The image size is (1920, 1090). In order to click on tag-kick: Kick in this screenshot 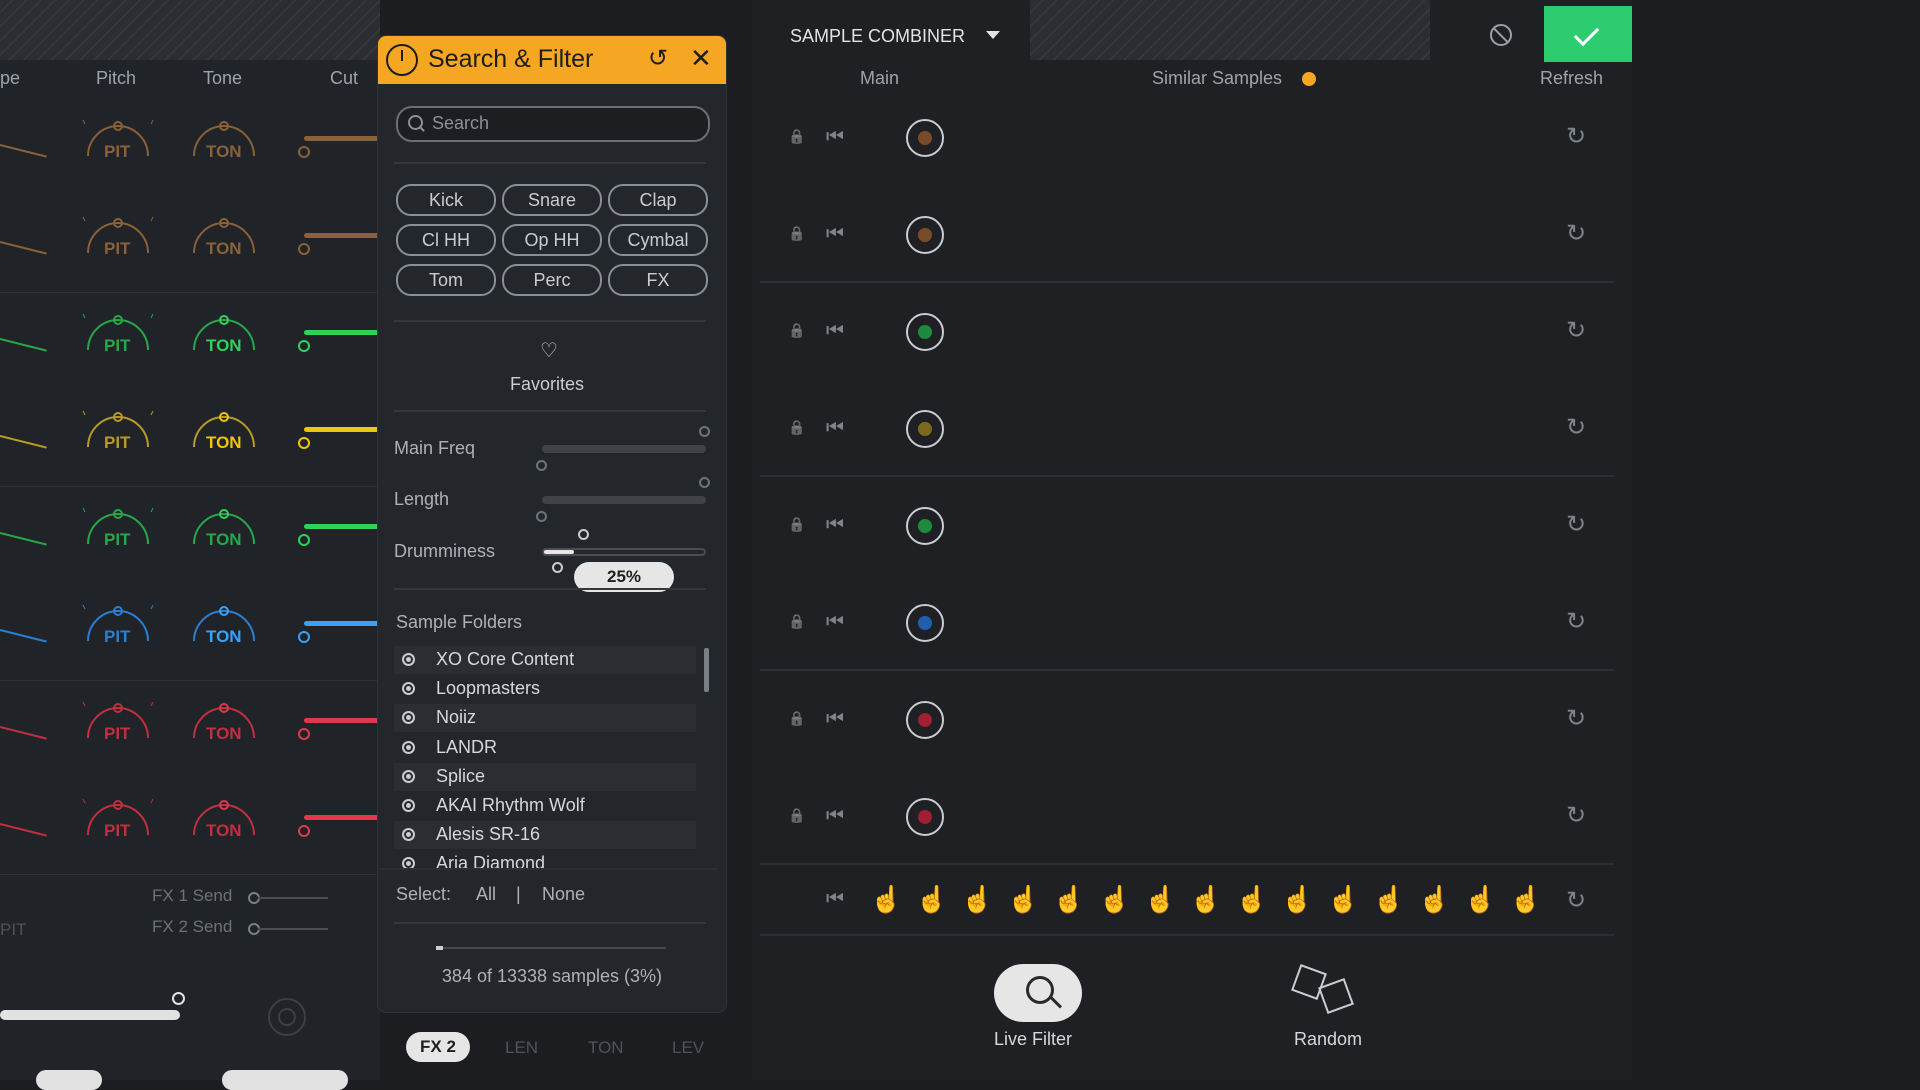, I will do `click(446, 200)`.